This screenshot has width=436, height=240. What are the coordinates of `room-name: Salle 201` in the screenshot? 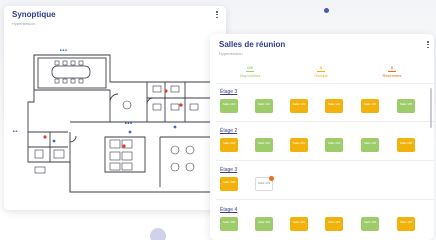 It's located at (264, 142).